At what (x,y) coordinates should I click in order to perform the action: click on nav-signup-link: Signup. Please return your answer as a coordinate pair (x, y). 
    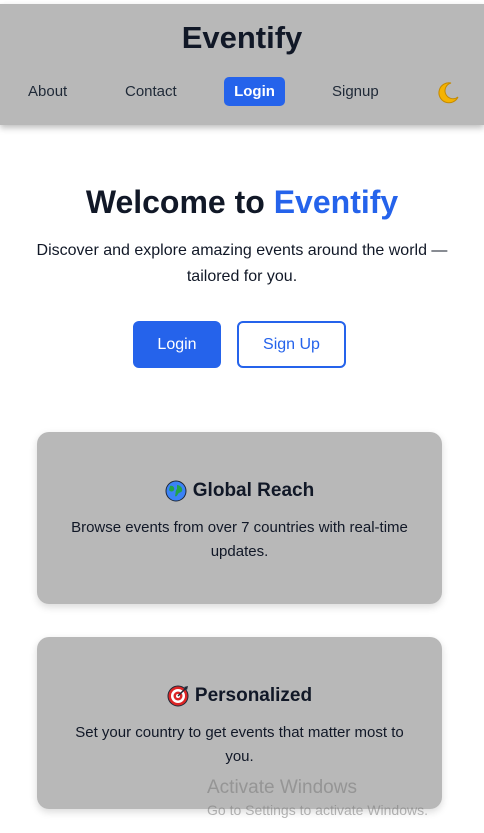
    Looking at the image, I should click on (355, 91).